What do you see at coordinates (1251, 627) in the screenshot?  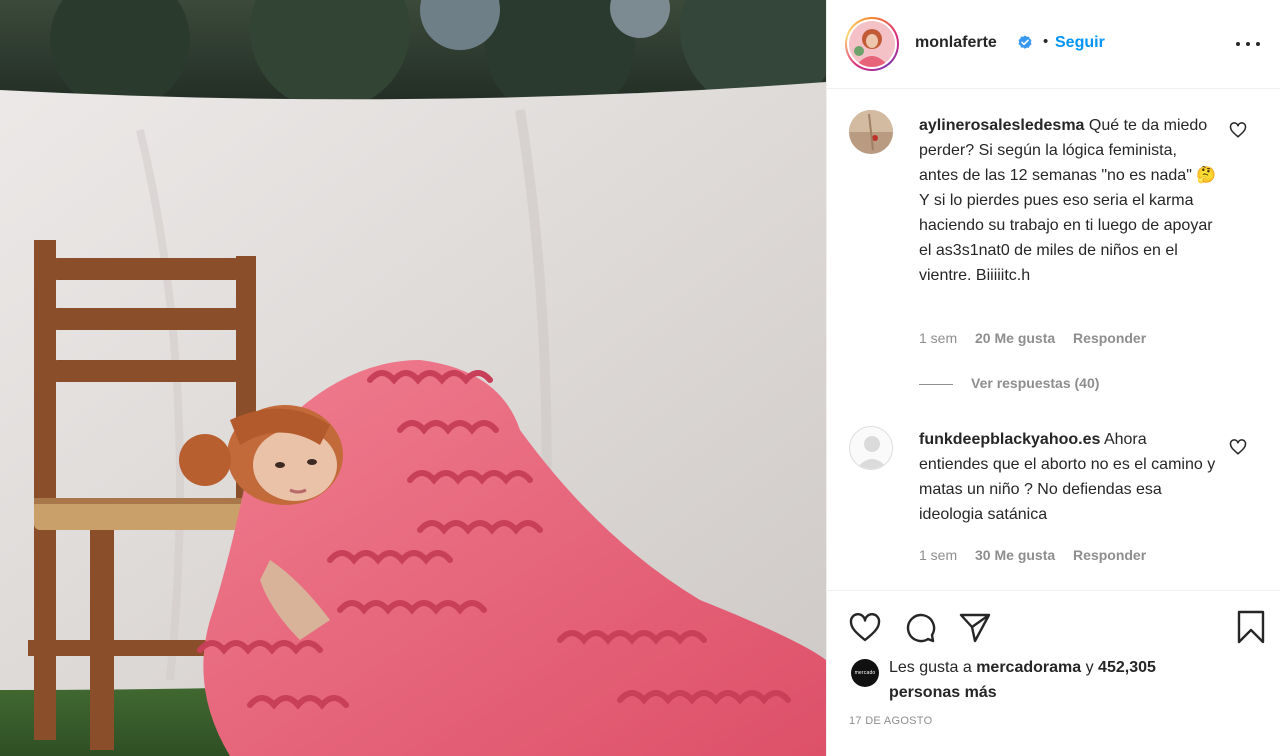 I see `bookmark-icon` at bounding box center [1251, 627].